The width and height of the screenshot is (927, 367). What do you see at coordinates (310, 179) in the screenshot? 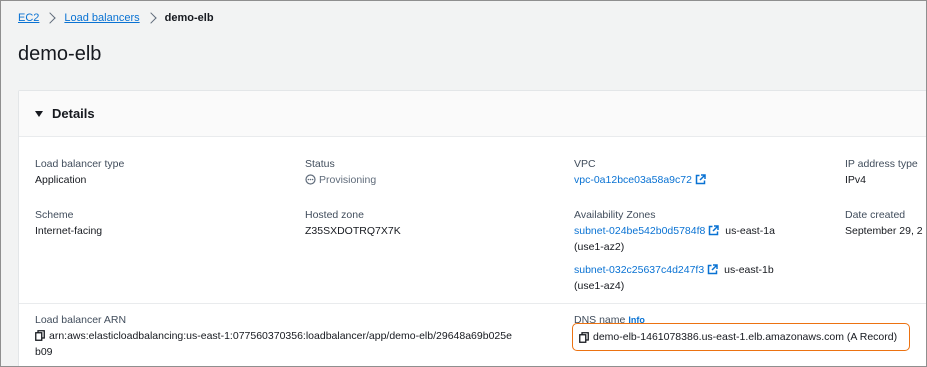
I see `status-pending-icon` at bounding box center [310, 179].